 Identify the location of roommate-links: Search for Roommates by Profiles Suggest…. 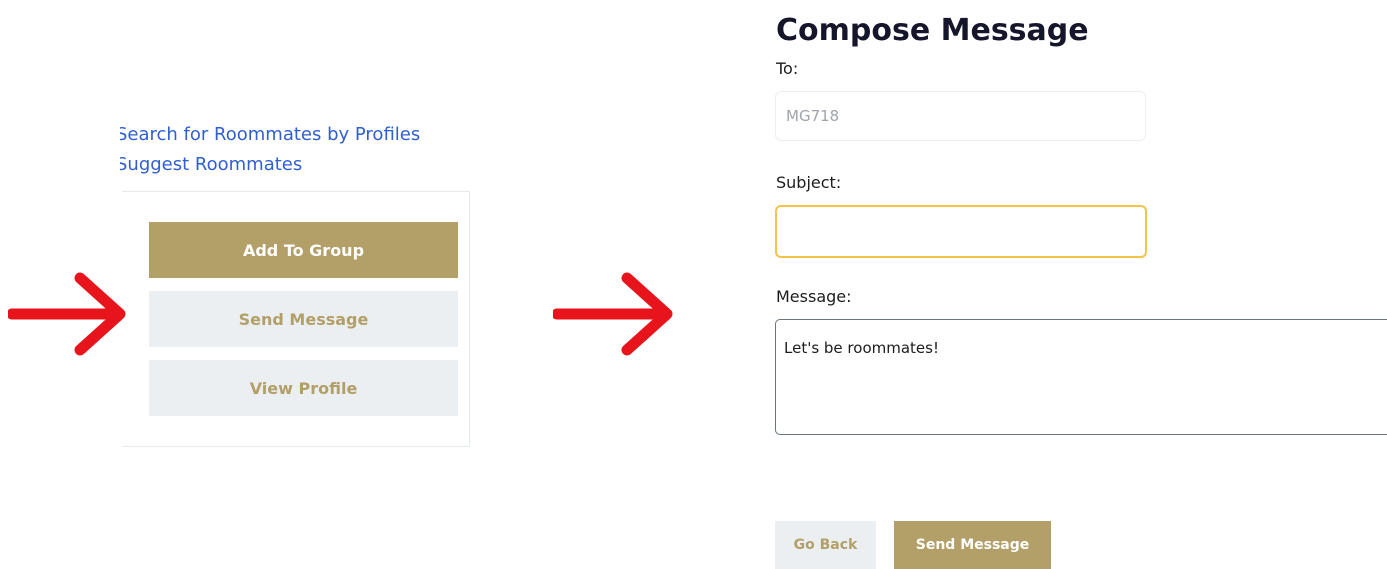
(300, 150).